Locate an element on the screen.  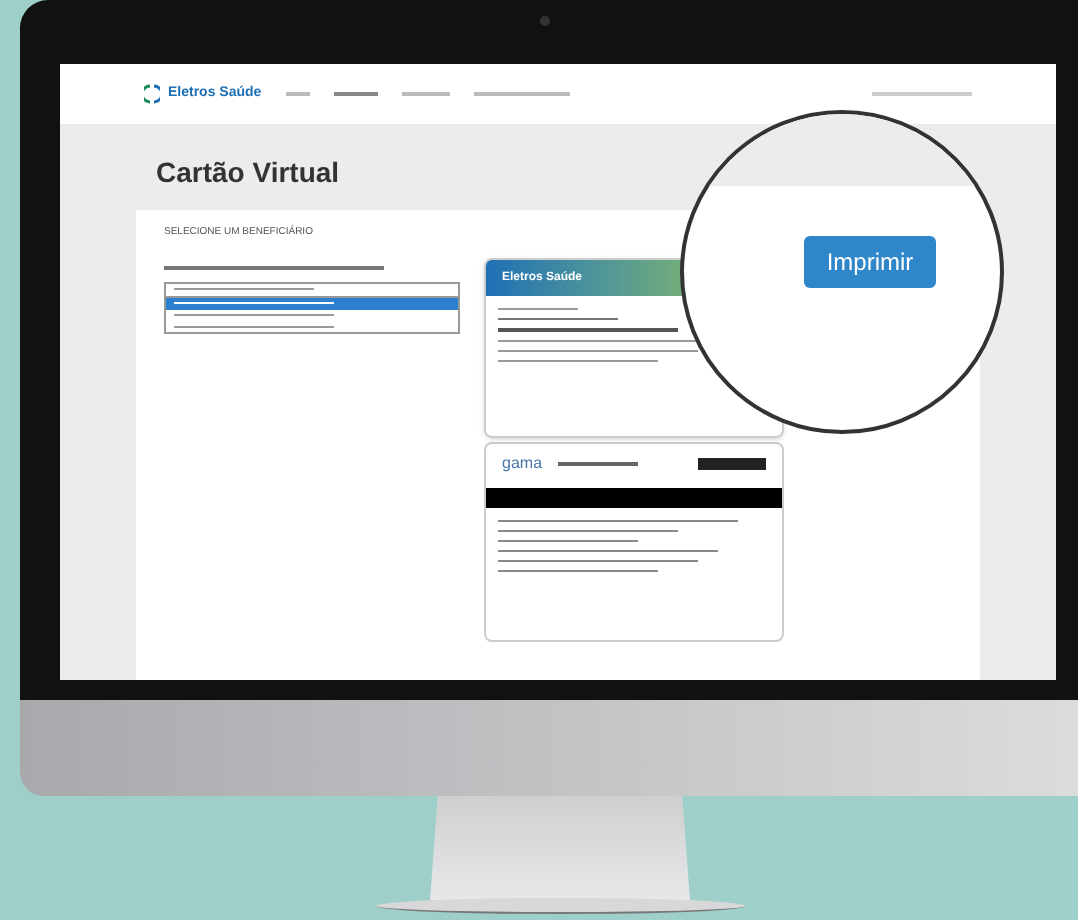
print-button: Imprimir is located at coordinates (870, 262).